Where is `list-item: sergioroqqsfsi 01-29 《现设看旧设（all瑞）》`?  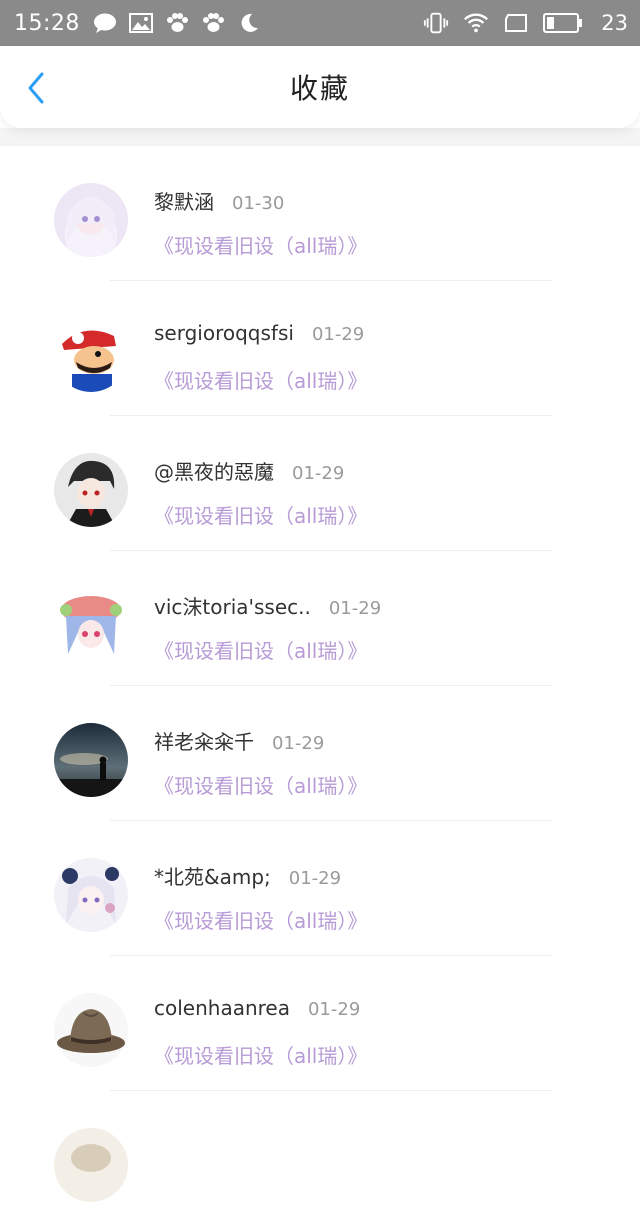 list-item: sergioroqqsfsi 01-29 《现设看旧设（all瑞）》 is located at coordinates (320, 348).